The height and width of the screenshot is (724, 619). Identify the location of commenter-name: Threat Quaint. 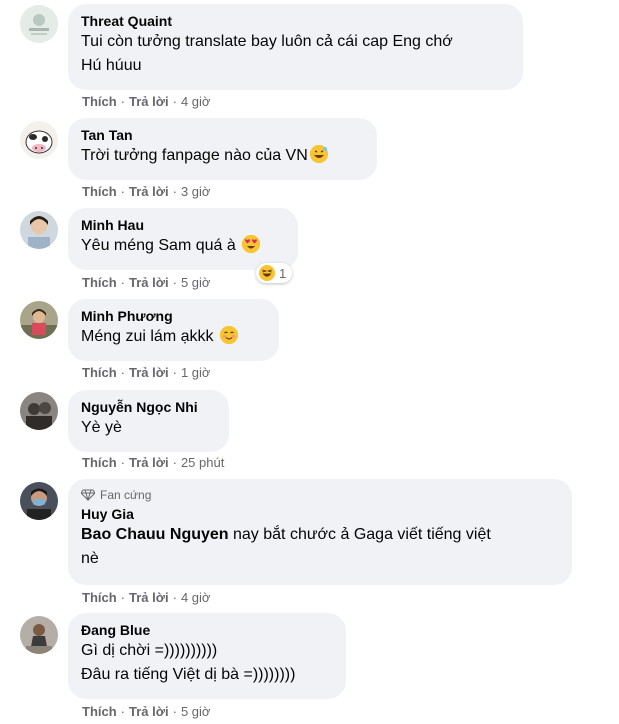
(296, 21).